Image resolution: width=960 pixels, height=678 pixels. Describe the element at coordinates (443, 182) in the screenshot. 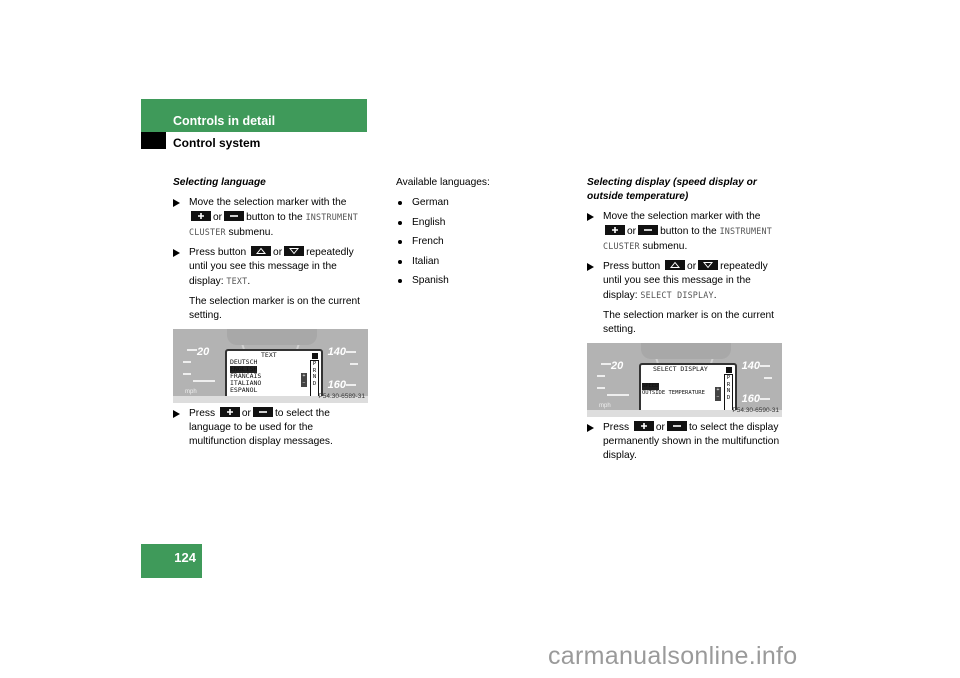

I see `languages-heading: Available languages:` at that location.